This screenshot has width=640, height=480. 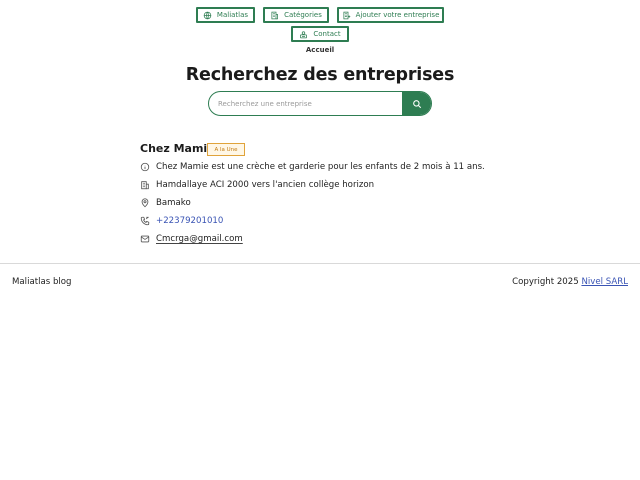 What do you see at coordinates (199, 239) in the screenshot?
I see `business-email-link: Cmcrga@gmail.com` at bounding box center [199, 239].